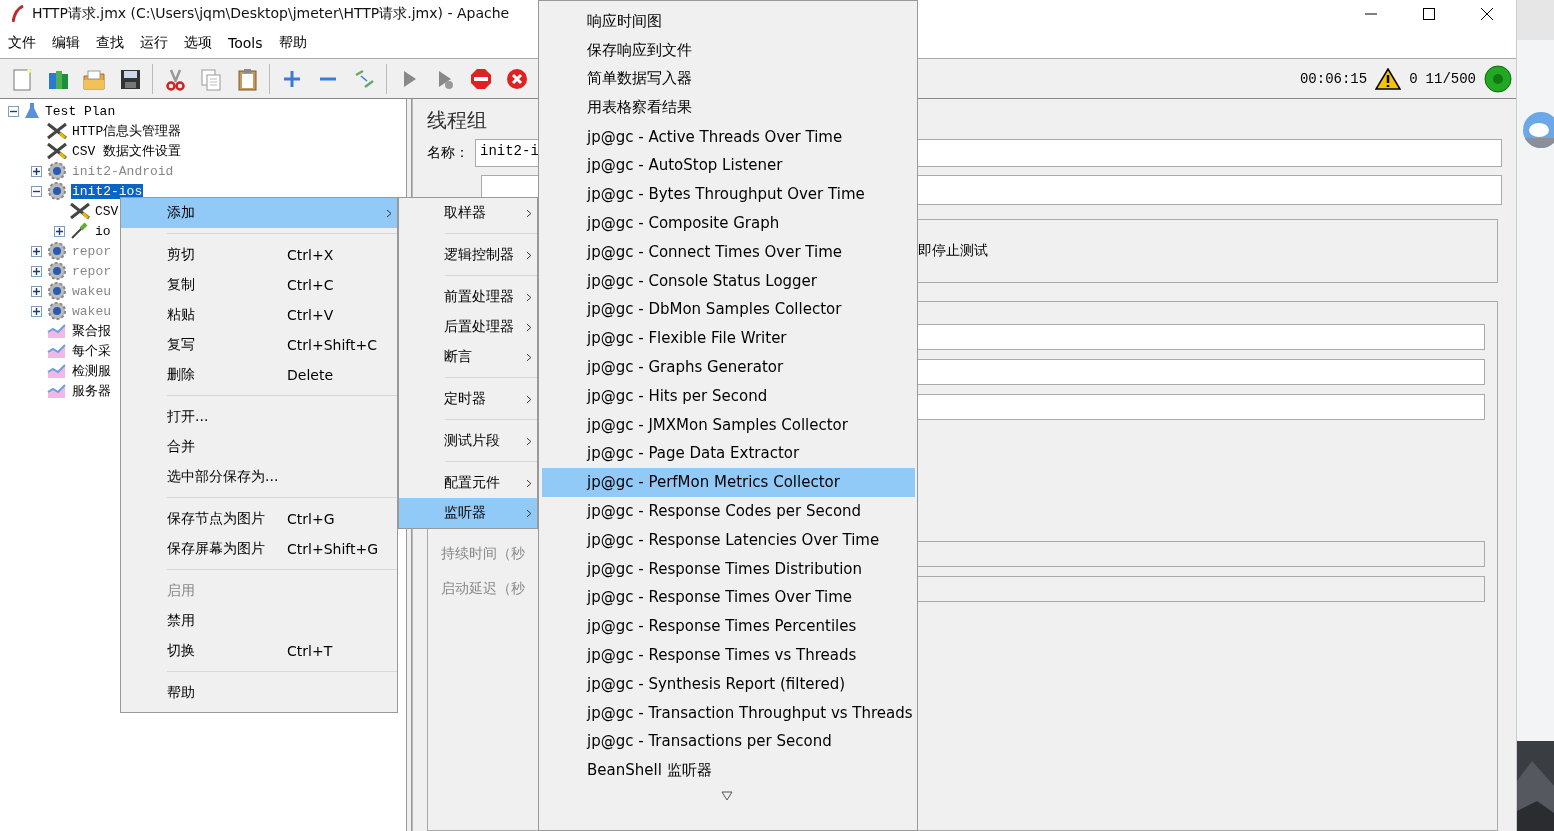 Image resolution: width=1554 pixels, height=831 pixels. I want to click on menu-item: jp@gc - Response Times Over Time, so click(728, 597).